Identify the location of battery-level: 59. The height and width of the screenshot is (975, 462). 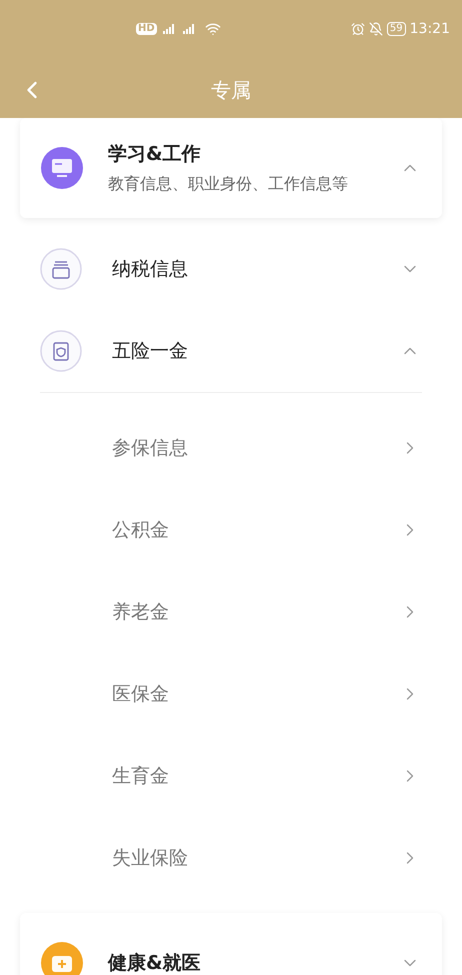
(396, 29).